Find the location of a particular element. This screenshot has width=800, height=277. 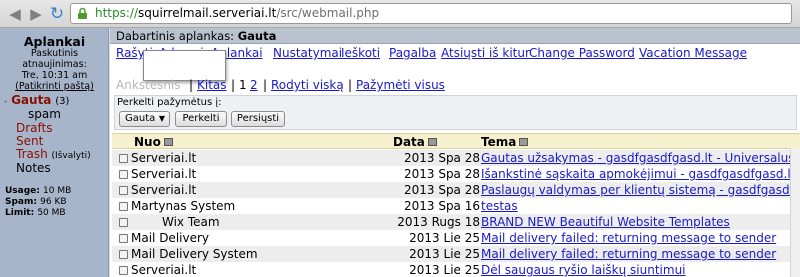

folder-label: Trash is located at coordinates (32, 154).